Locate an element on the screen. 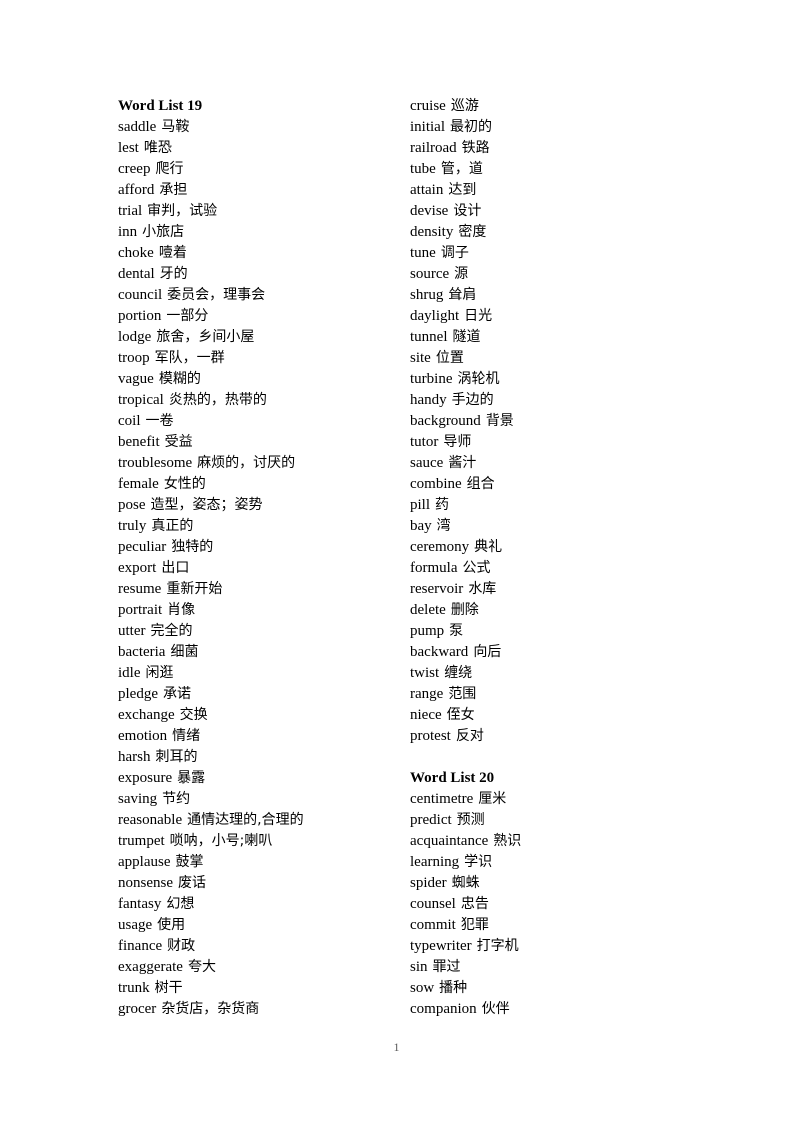 Image resolution: width=793 pixels, height=1122 pixels. entry-term: harsh is located at coordinates (134, 757).